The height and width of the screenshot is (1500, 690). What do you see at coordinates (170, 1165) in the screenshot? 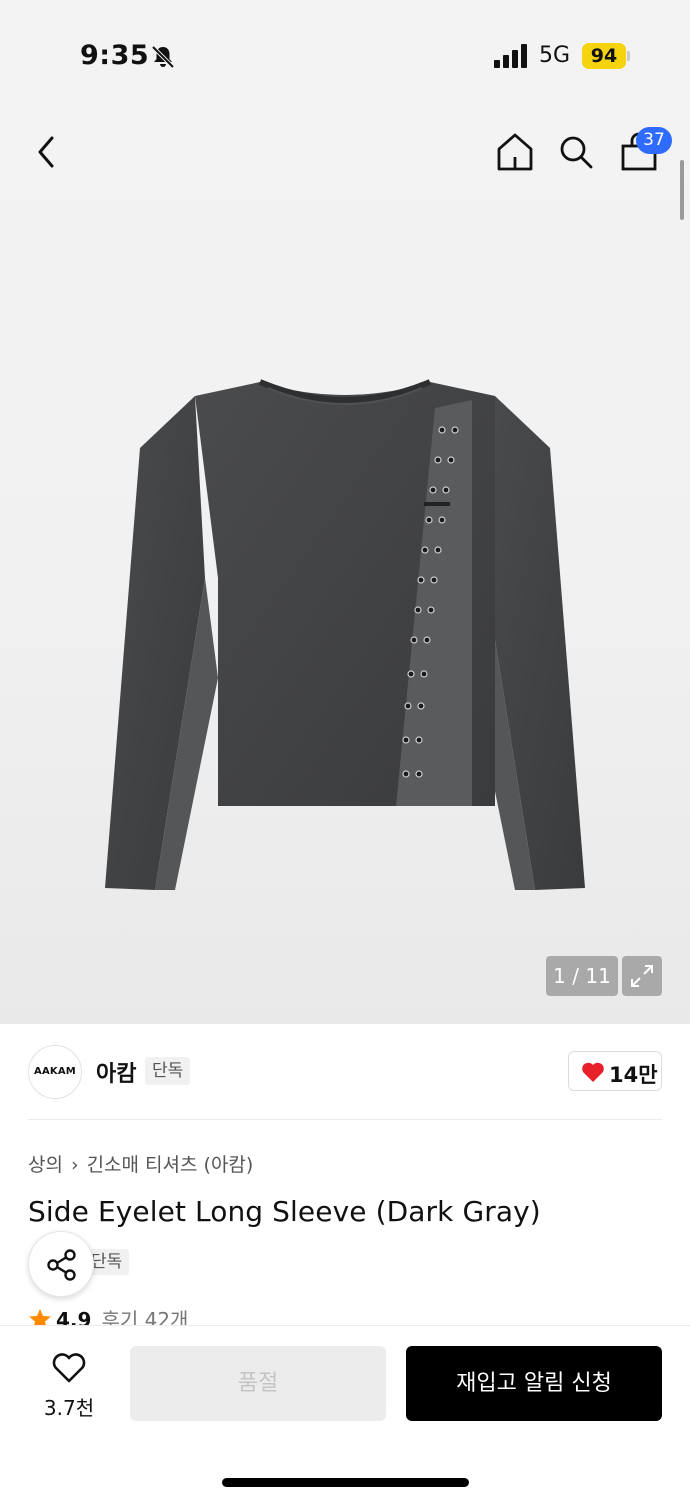
I see `breadcrumb-subcategory: 긴소매 티셔츠 (아캄)` at bounding box center [170, 1165].